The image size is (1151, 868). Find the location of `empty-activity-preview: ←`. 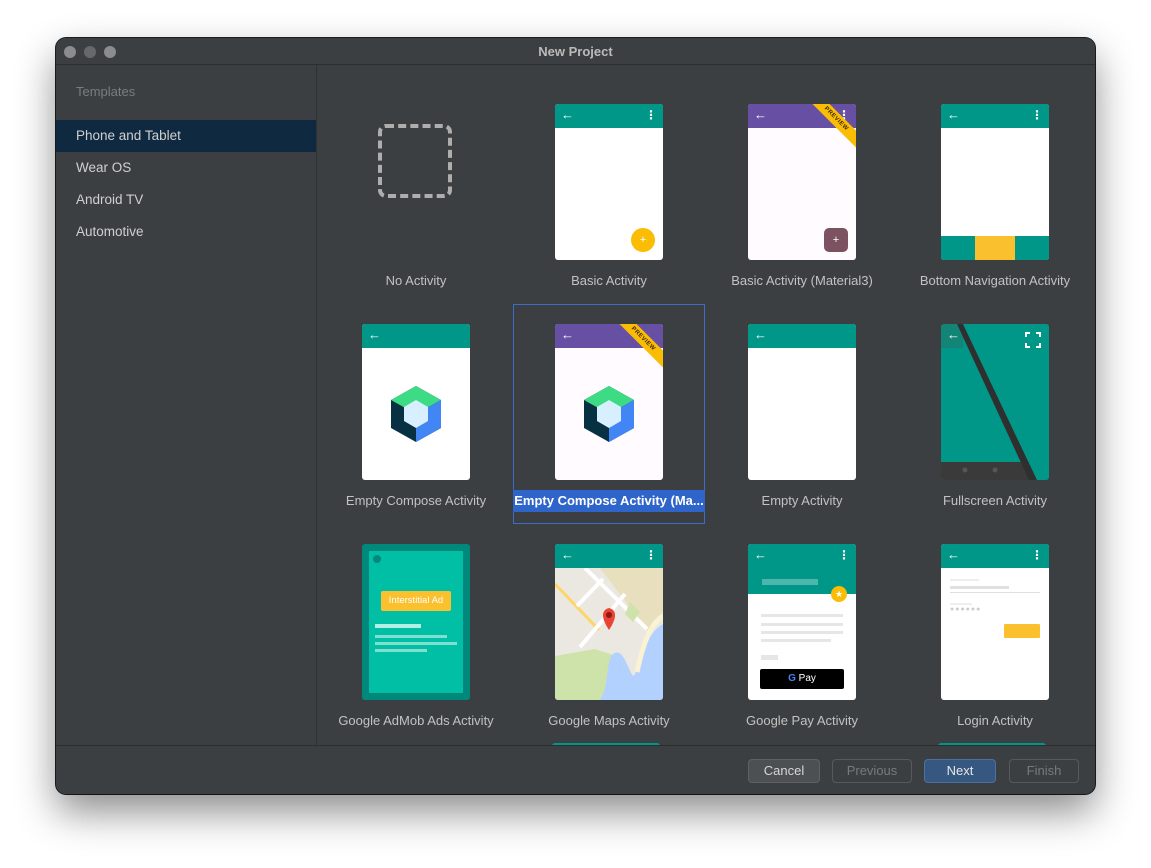

empty-activity-preview: ← is located at coordinates (802, 402).